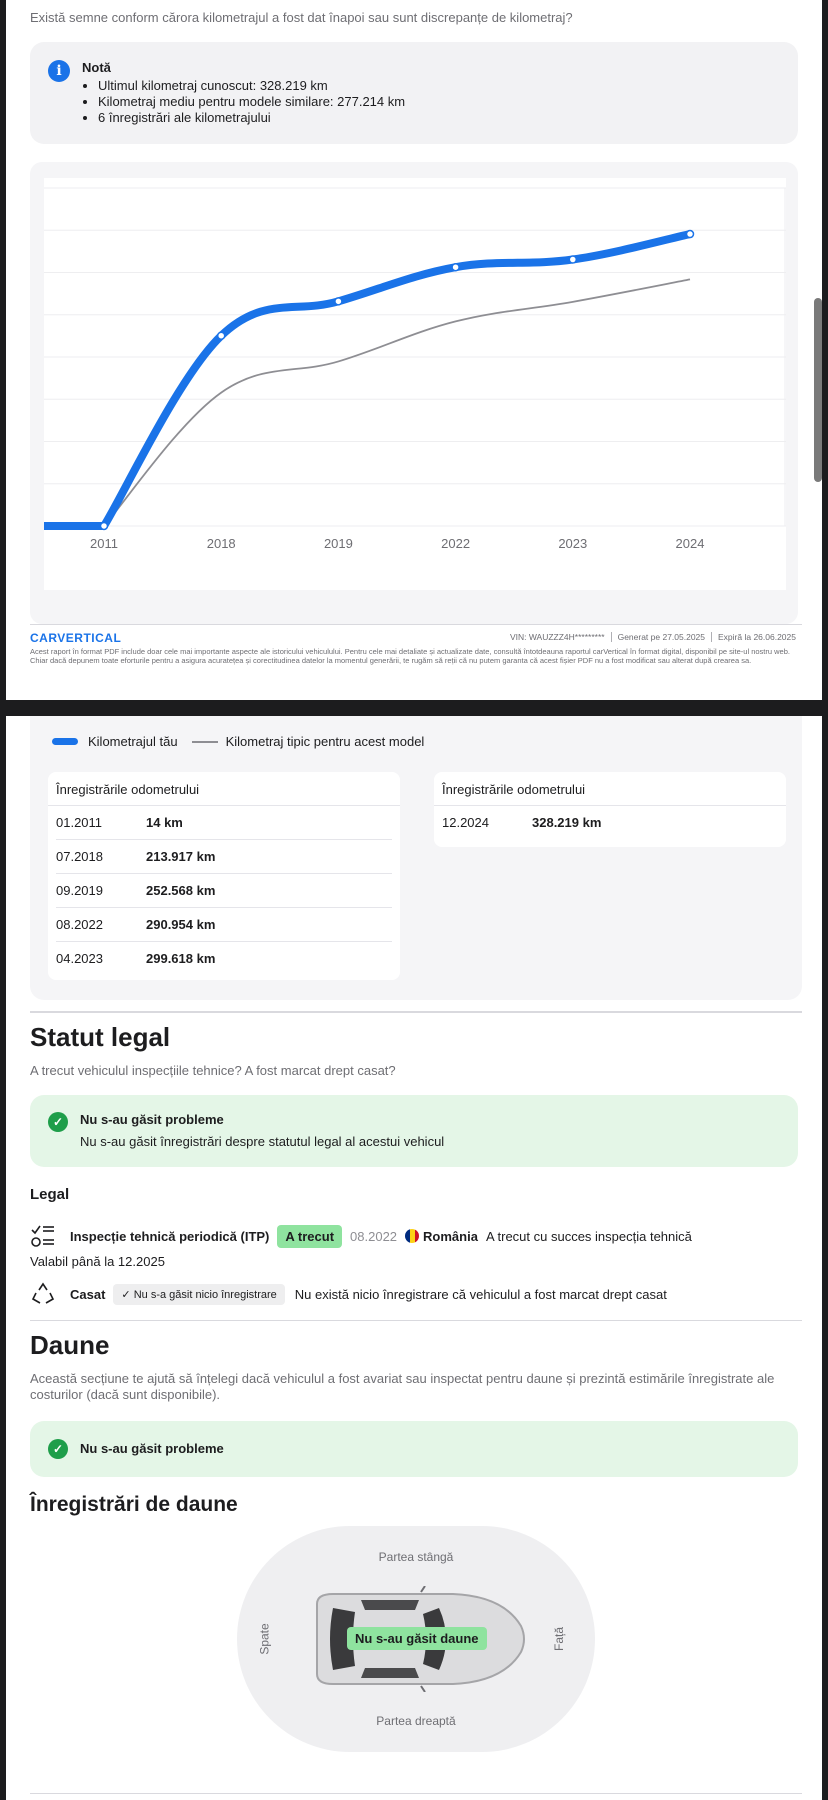 This screenshot has height=1800, width=828. What do you see at coordinates (264, 1639) in the screenshot?
I see `rear-label: Spate` at bounding box center [264, 1639].